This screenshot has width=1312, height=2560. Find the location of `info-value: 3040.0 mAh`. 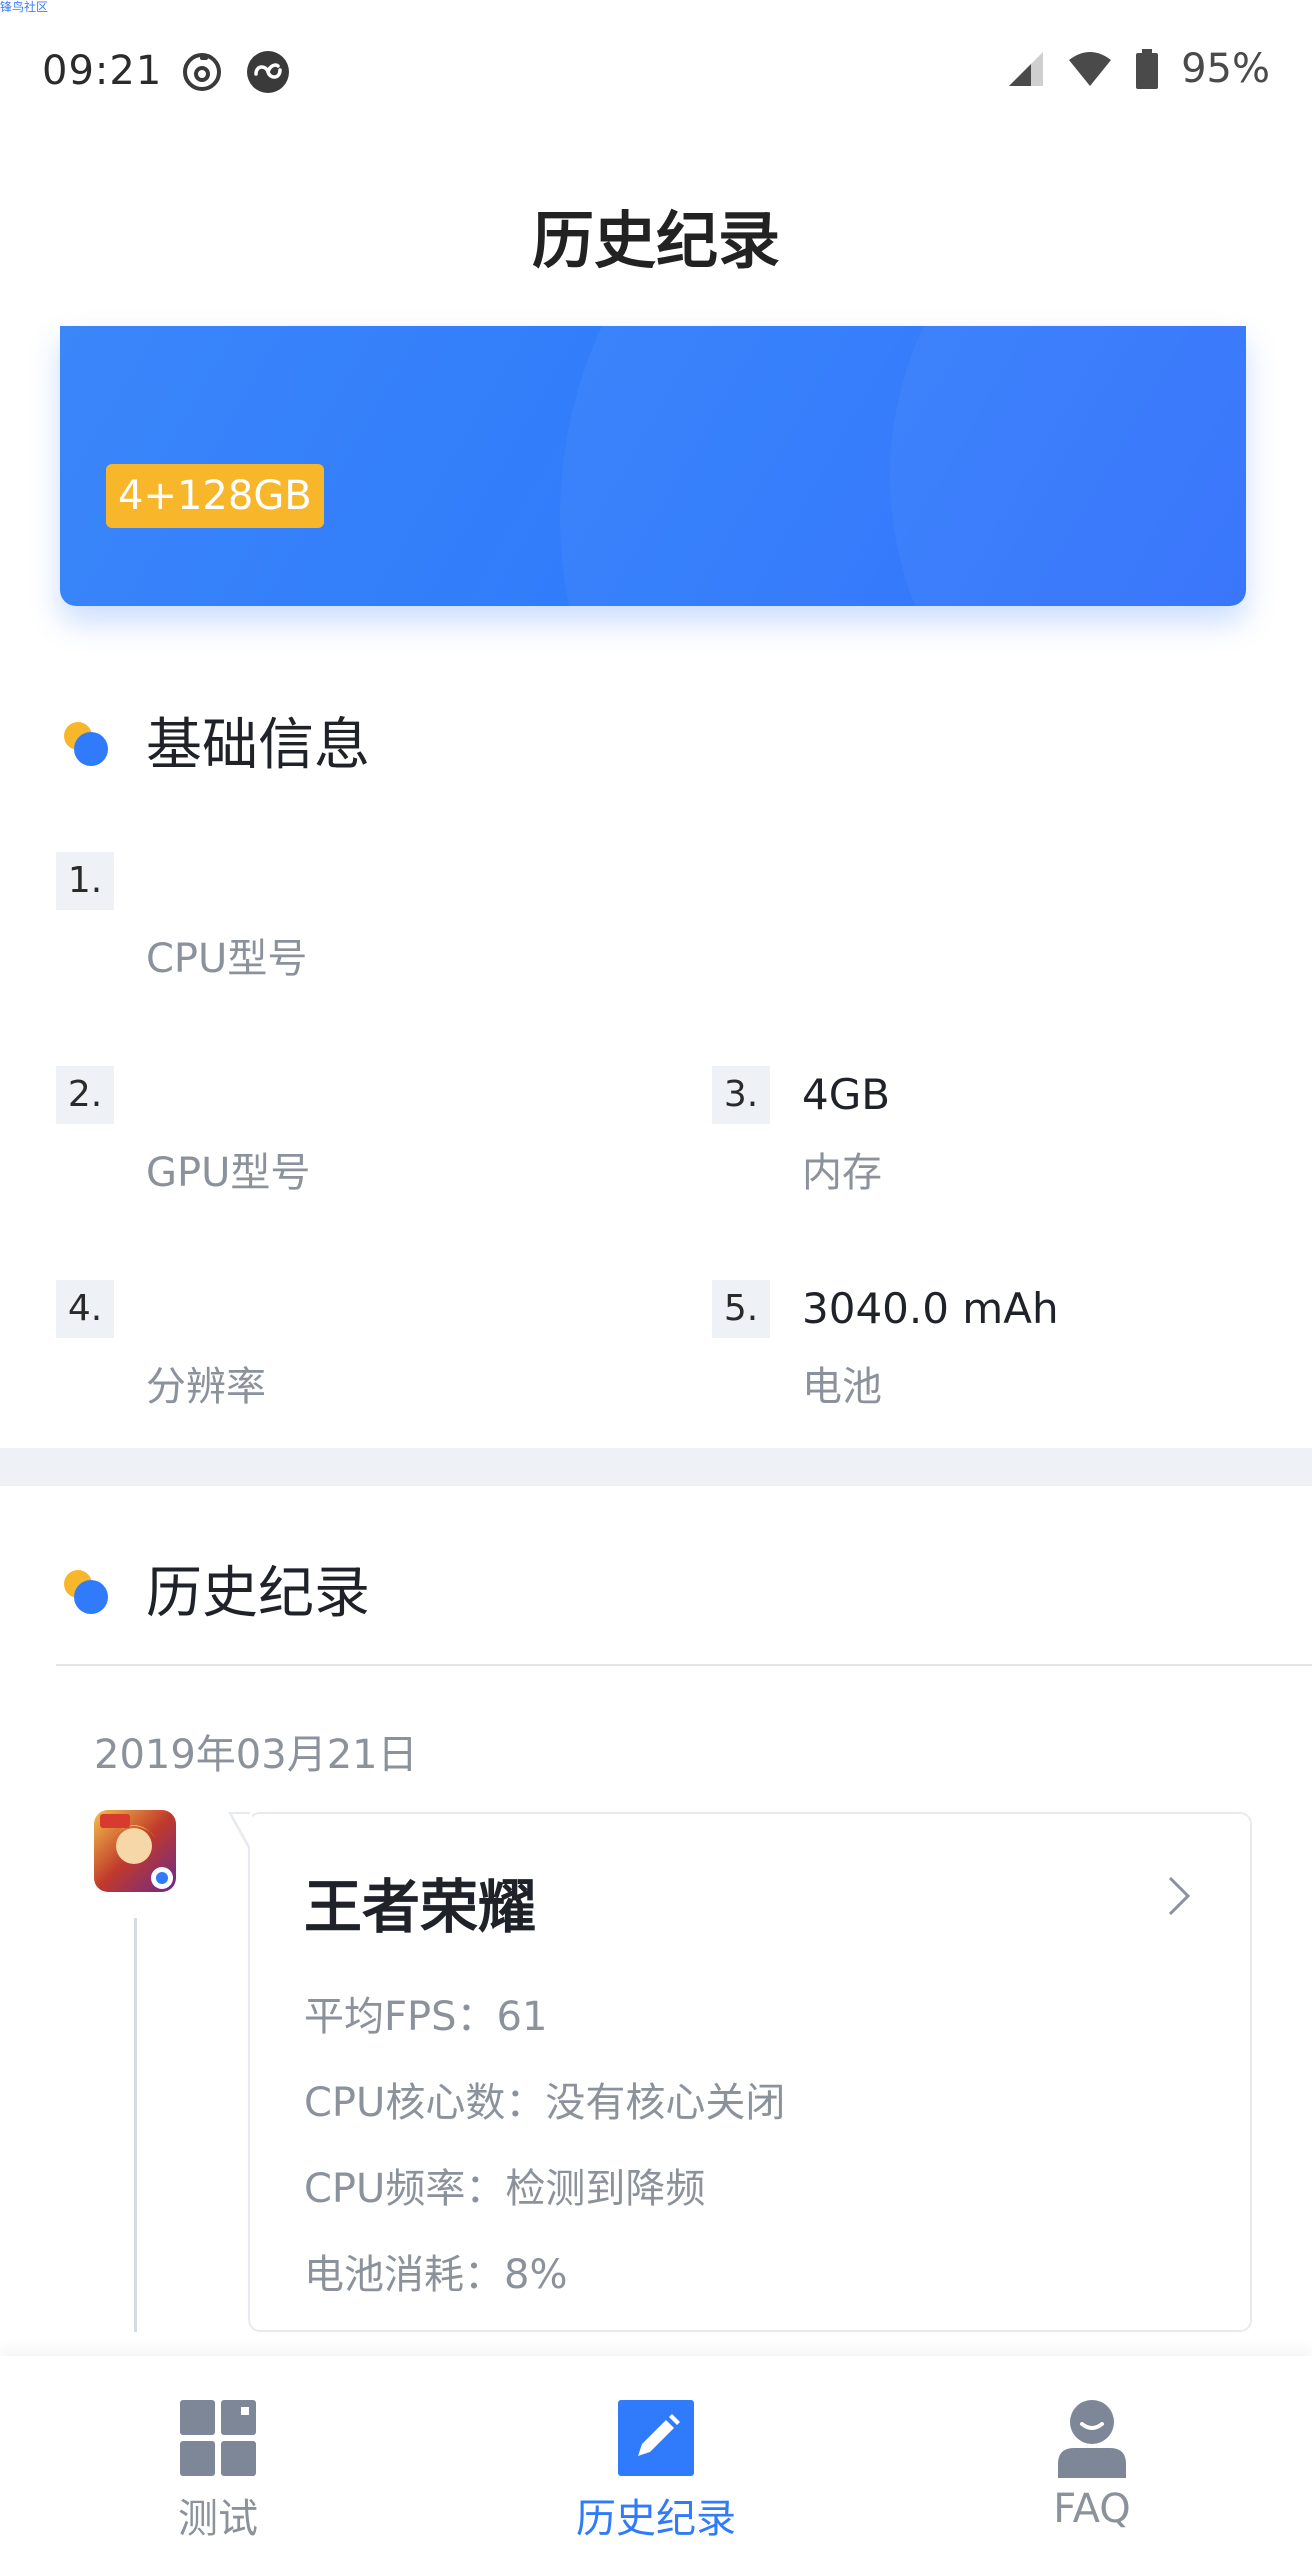

info-value: 3040.0 mAh is located at coordinates (930, 1308).